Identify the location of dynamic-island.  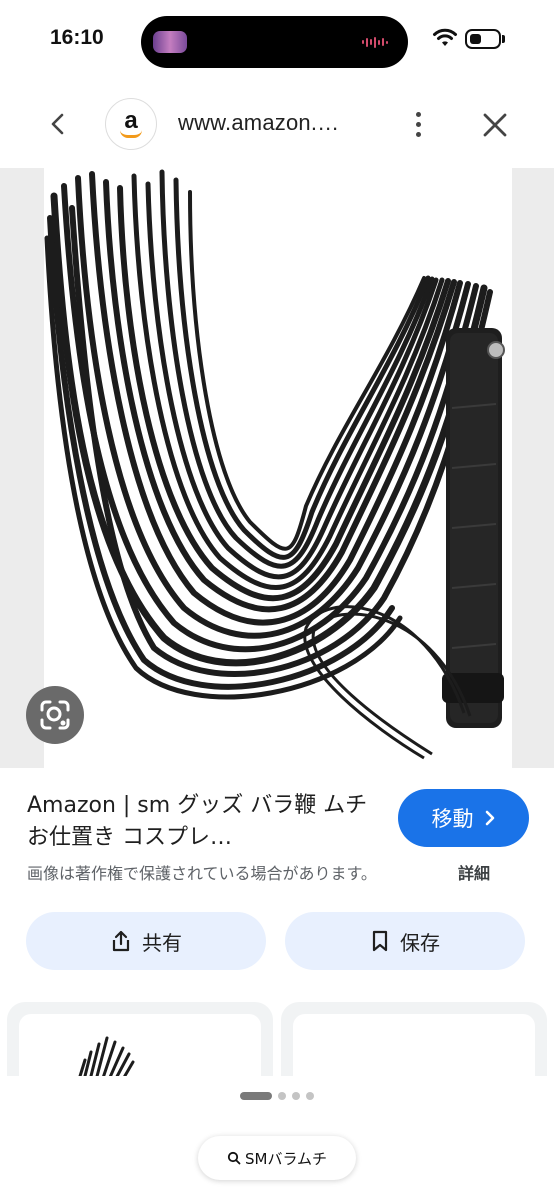
(274, 42).